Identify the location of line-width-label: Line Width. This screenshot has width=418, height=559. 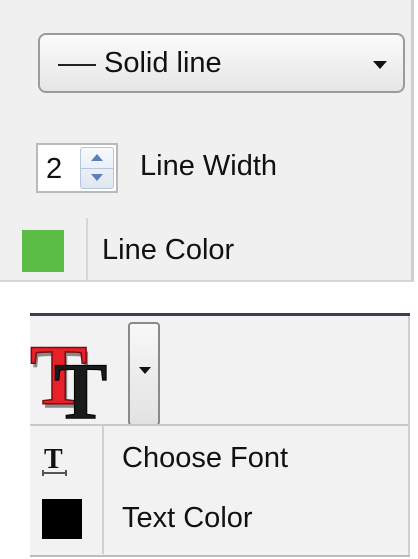
(209, 166).